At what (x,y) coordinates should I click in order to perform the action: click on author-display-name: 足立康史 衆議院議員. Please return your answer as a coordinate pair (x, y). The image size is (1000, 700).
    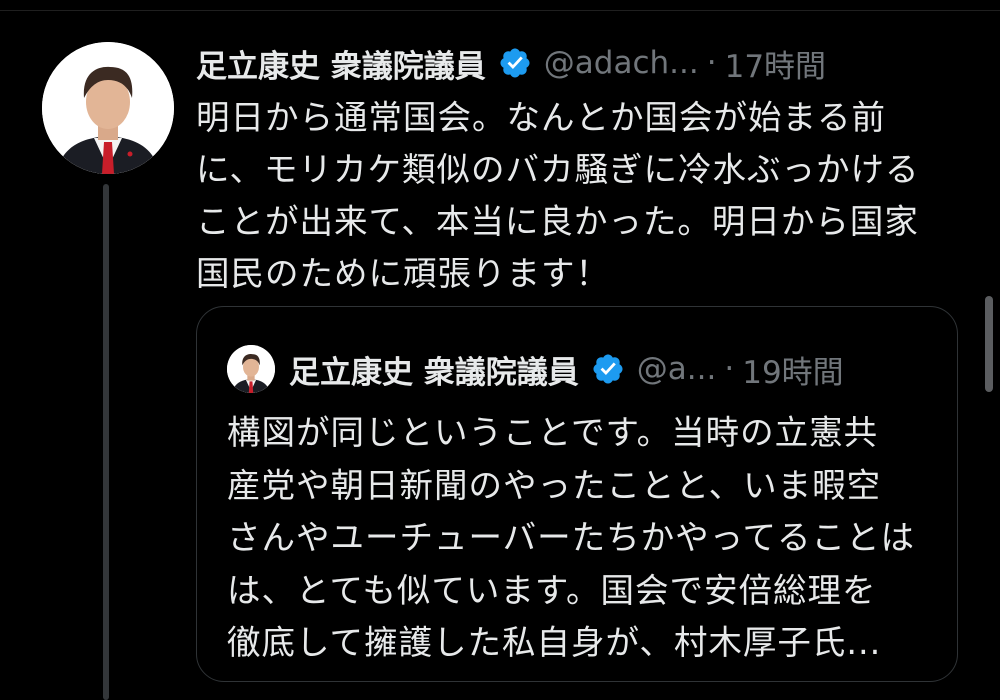
    Looking at the image, I should click on (341, 63).